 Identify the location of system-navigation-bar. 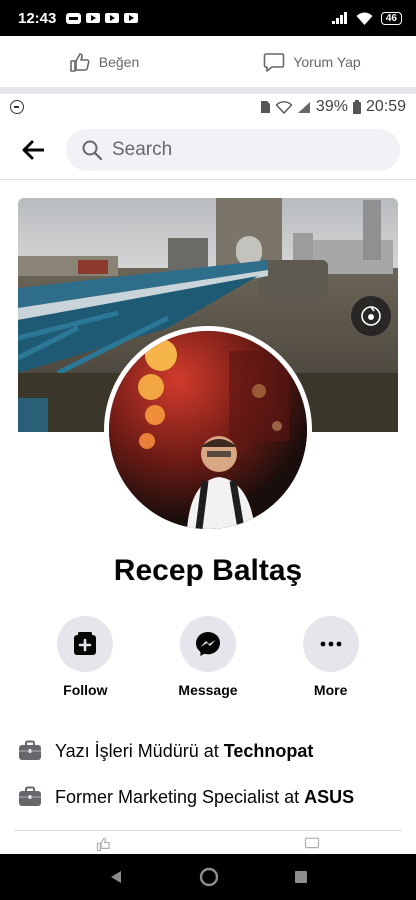
(208, 877).